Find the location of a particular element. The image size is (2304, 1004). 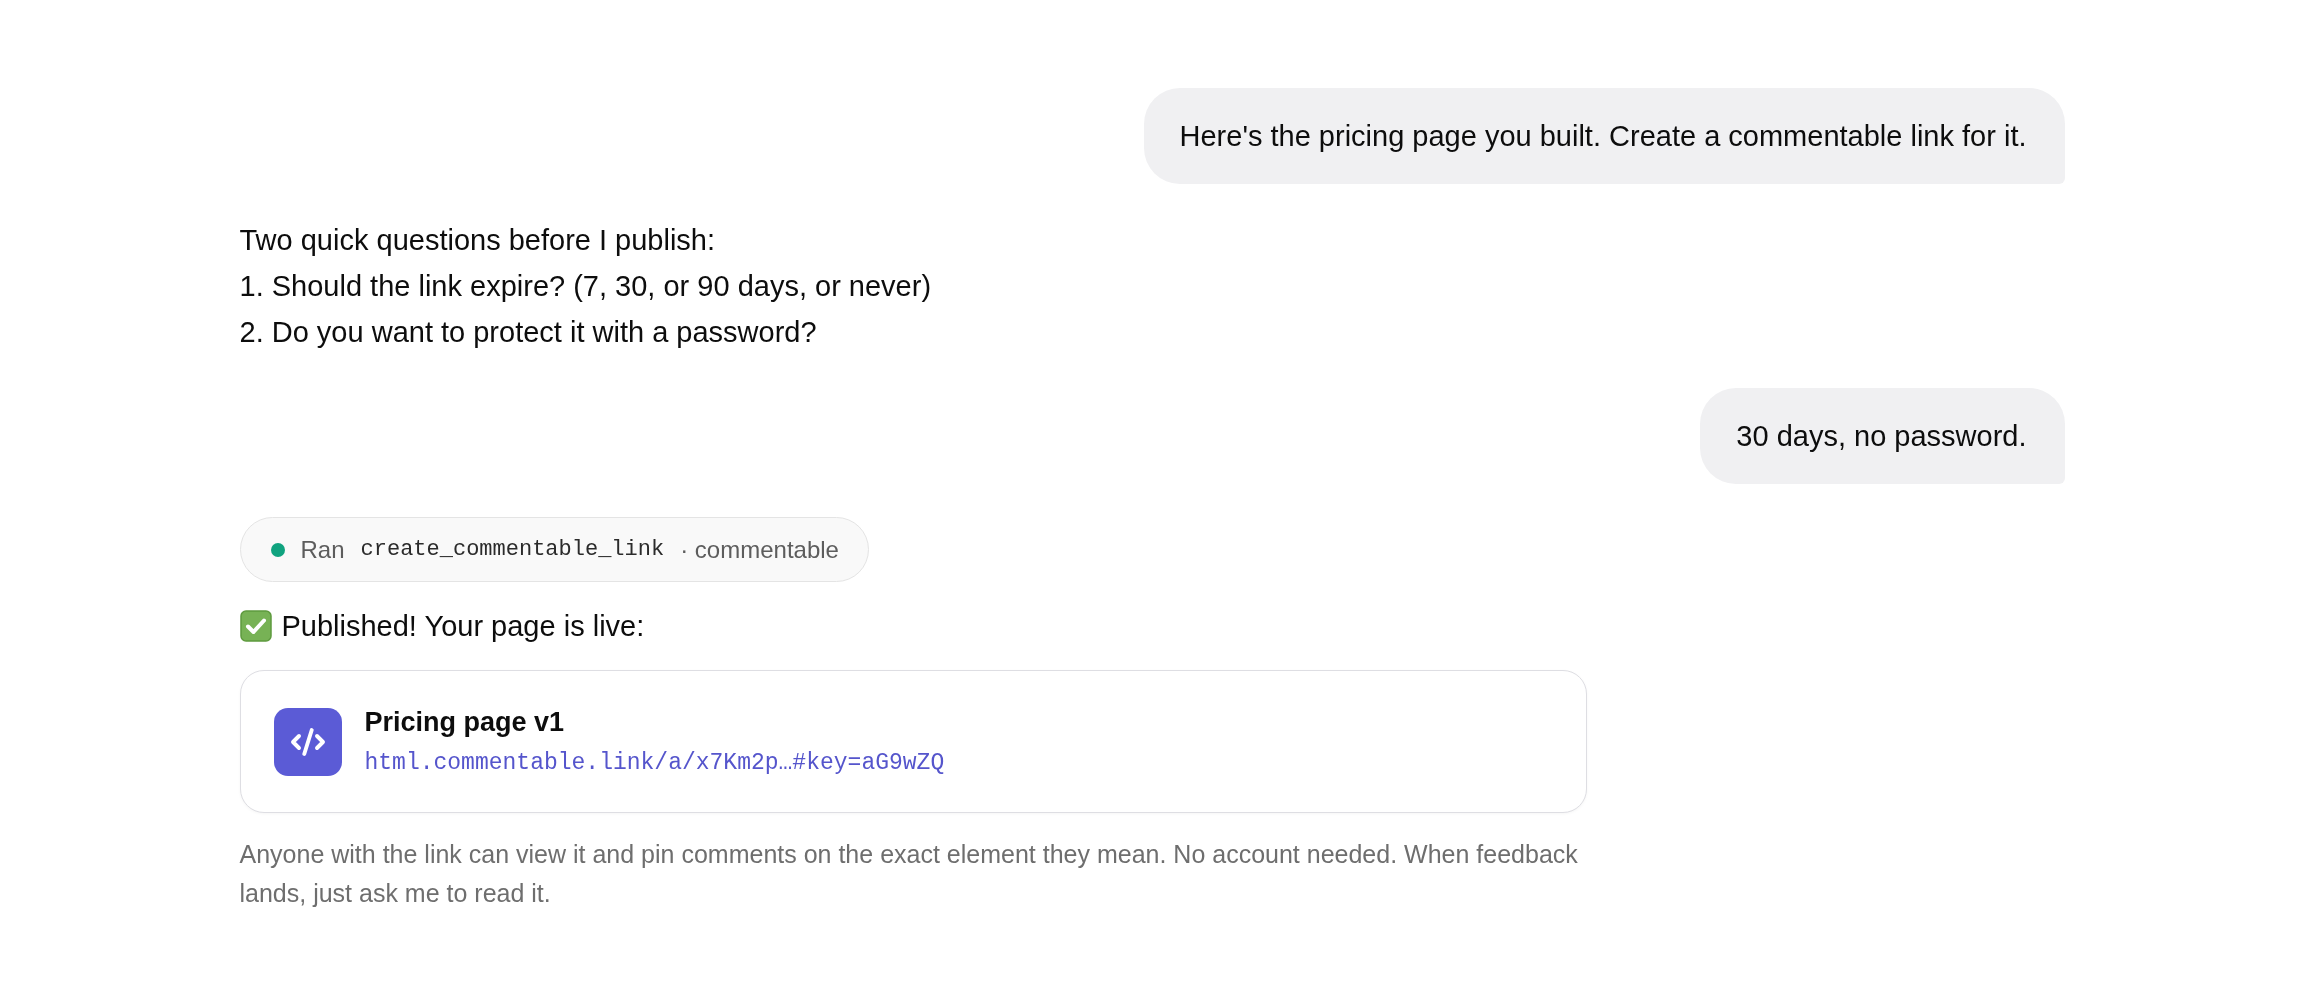

link-title: Pricing page v1 is located at coordinates (465, 722).